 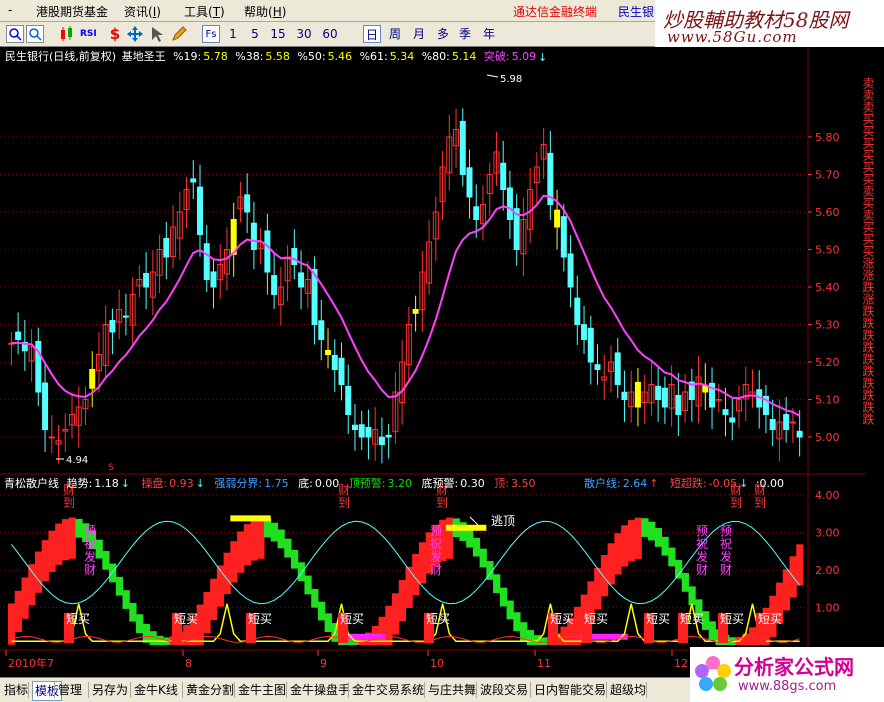 What do you see at coordinates (570, 690) in the screenshot?
I see `formula-tab: 日内智能交易` at bounding box center [570, 690].